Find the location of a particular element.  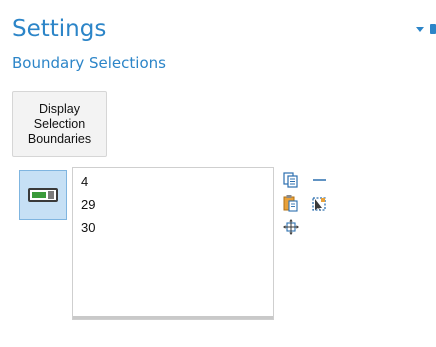

move-selection-icon is located at coordinates (291, 227).